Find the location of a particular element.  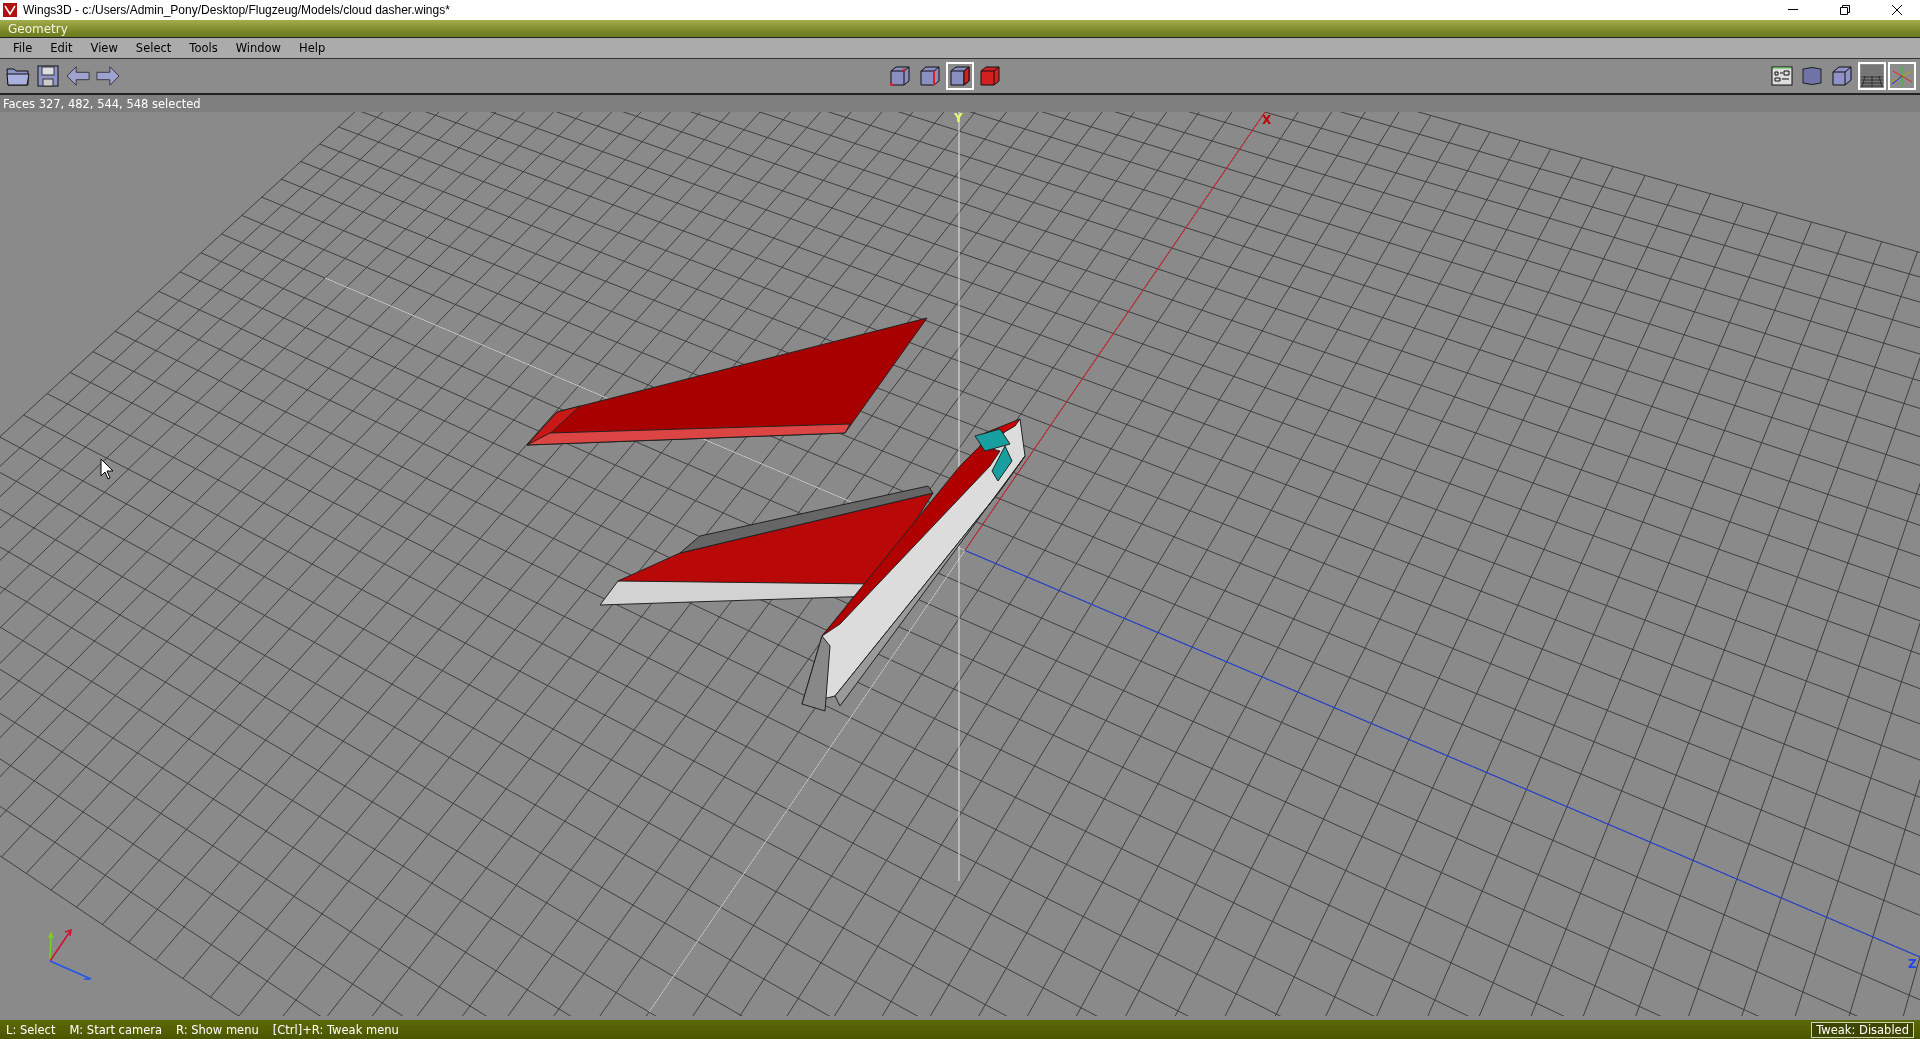

ground-grid-icon is located at coordinates (1872, 76).